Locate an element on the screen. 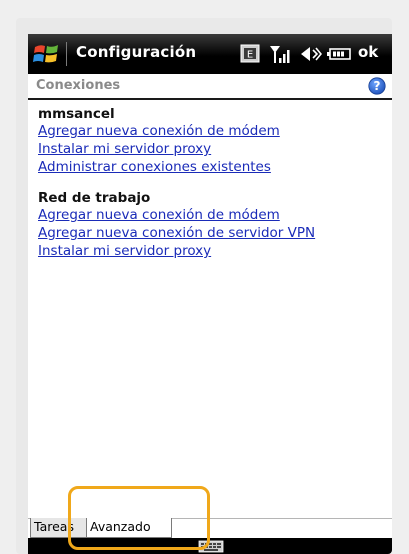 The width and height of the screenshot is (409, 554). page-header: Conexiones ? is located at coordinates (210, 86).